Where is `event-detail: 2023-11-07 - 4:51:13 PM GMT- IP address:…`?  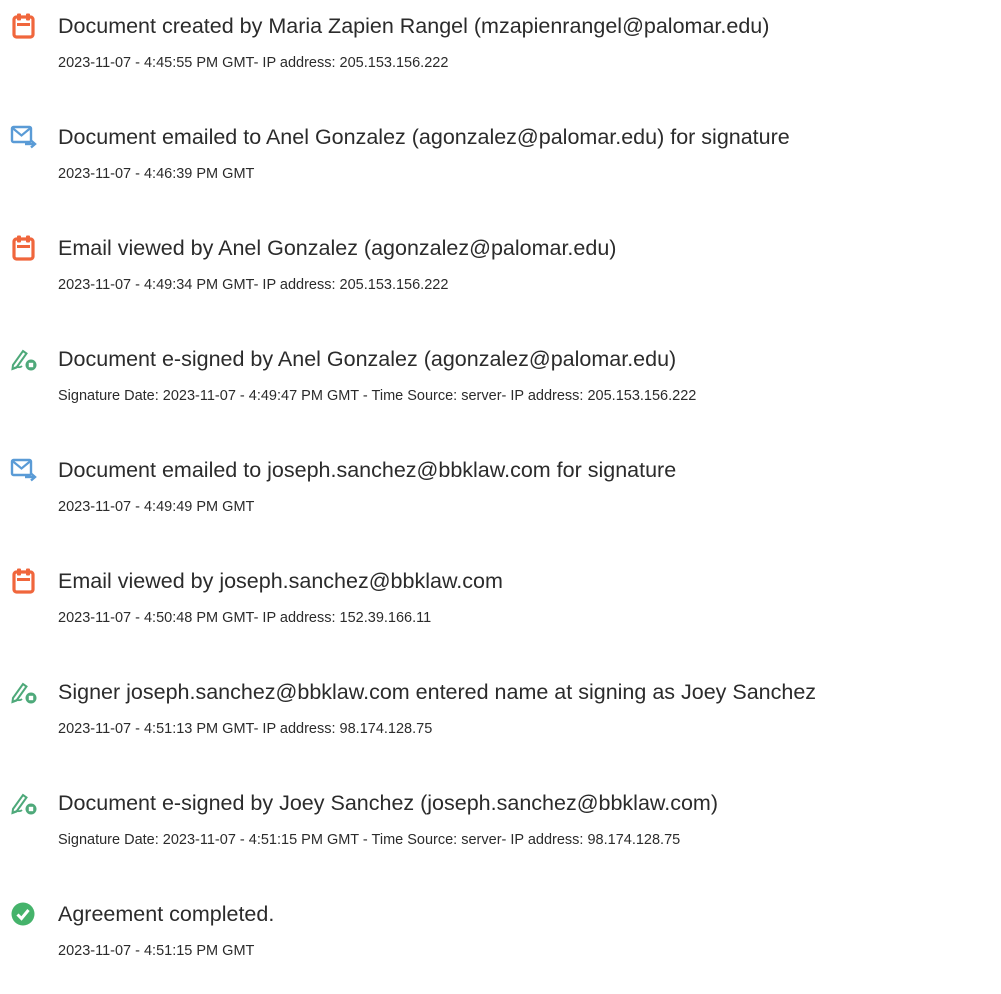 event-detail: 2023-11-07 - 4:51:13 PM GMT- IP address:… is located at coordinates (245, 729).